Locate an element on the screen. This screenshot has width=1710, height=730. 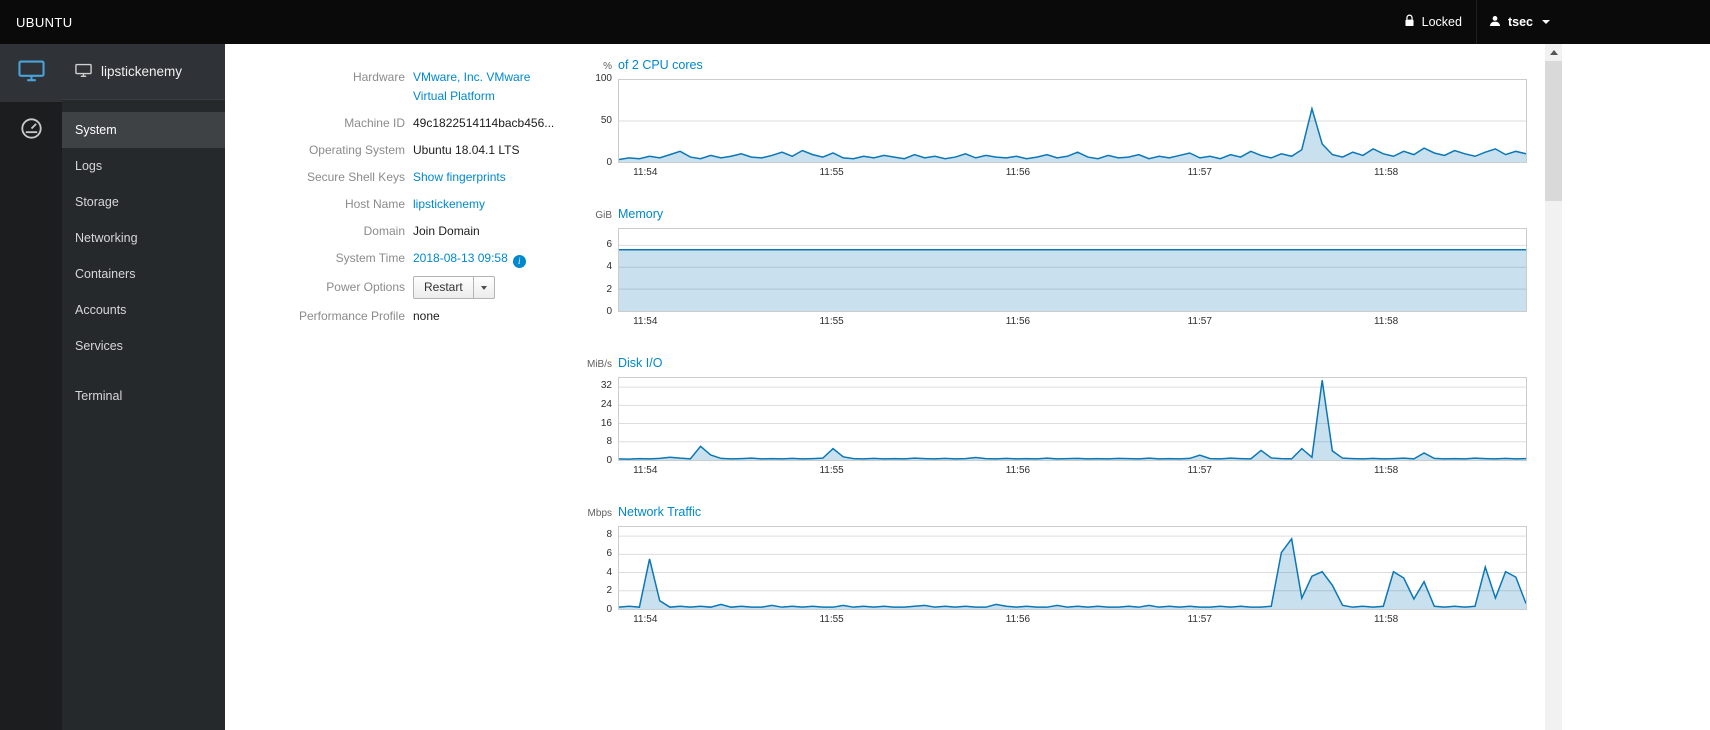
operating-system-row: Operating System Ubuntu 18.04.1 LTS is located at coordinates (427, 150).